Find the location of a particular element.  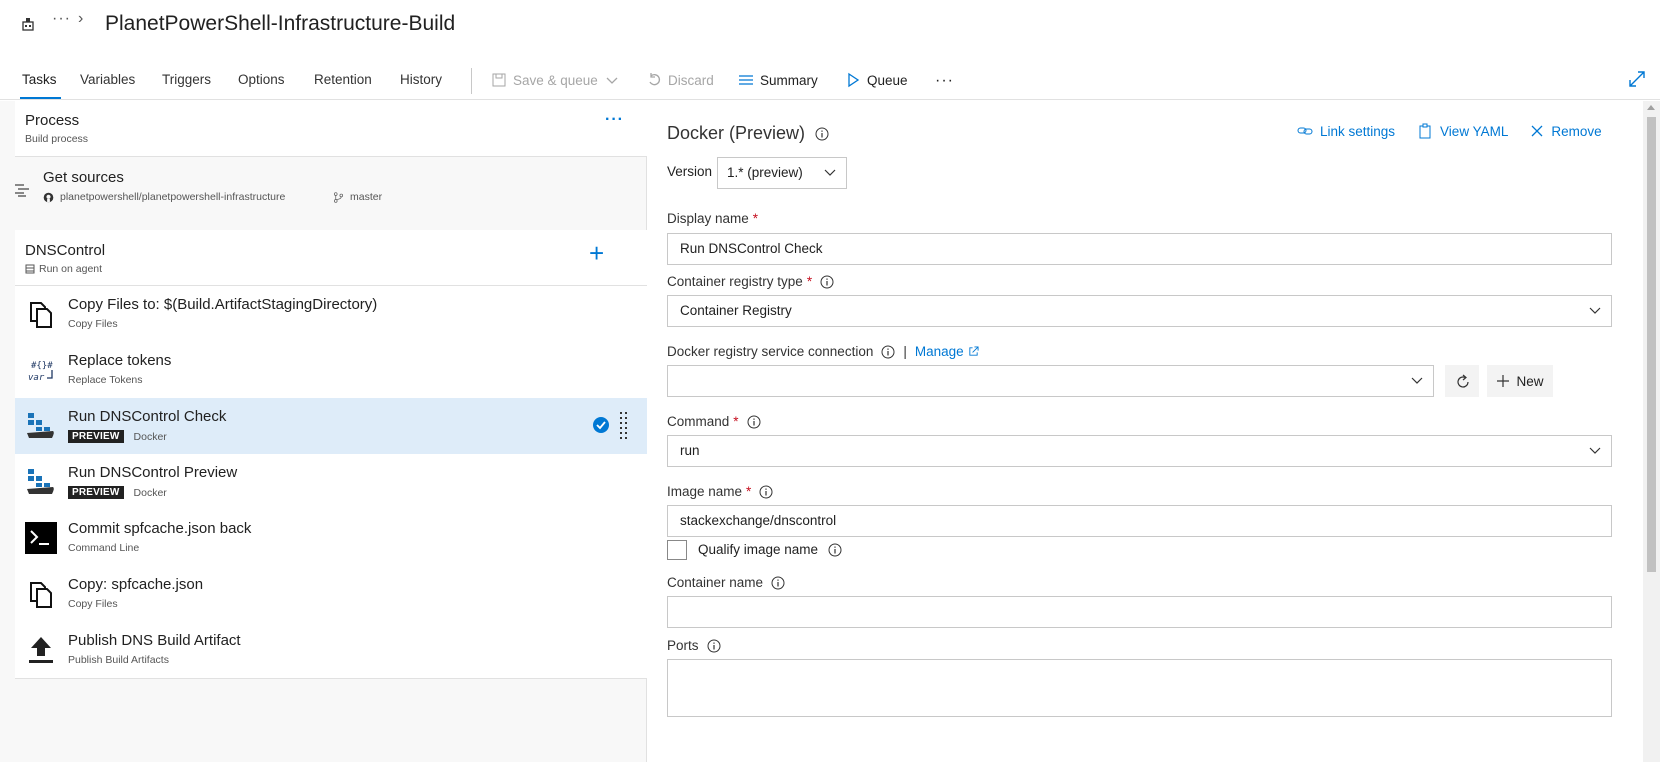

task-subtitle: Docker is located at coordinates (150, 492).